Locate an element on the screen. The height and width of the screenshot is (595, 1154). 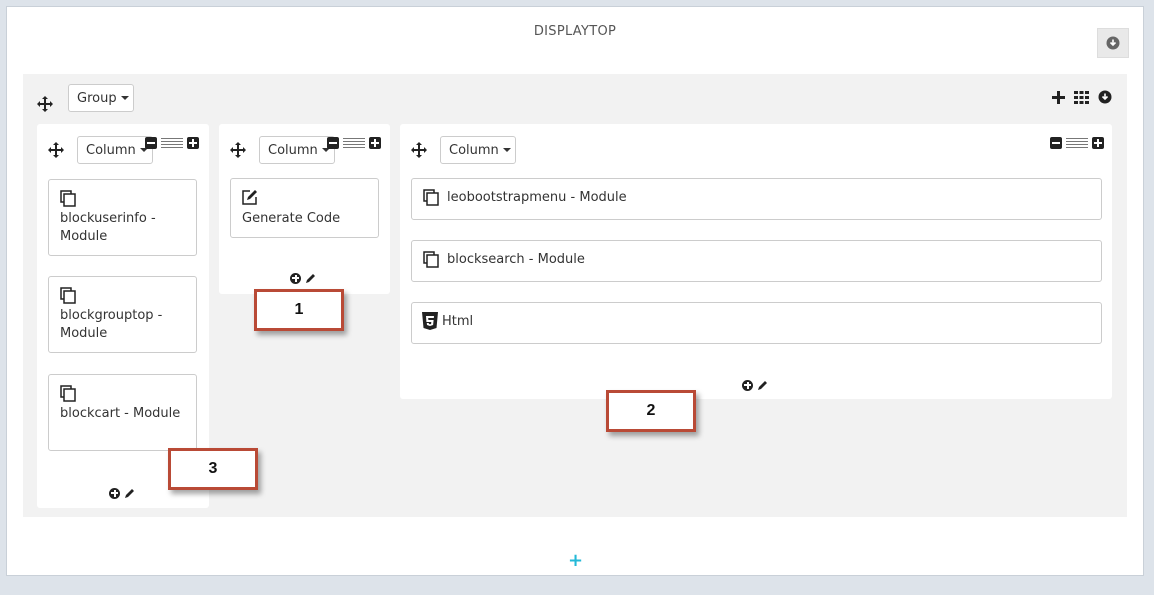
module-label: blockcart - Module is located at coordinates (120, 413).